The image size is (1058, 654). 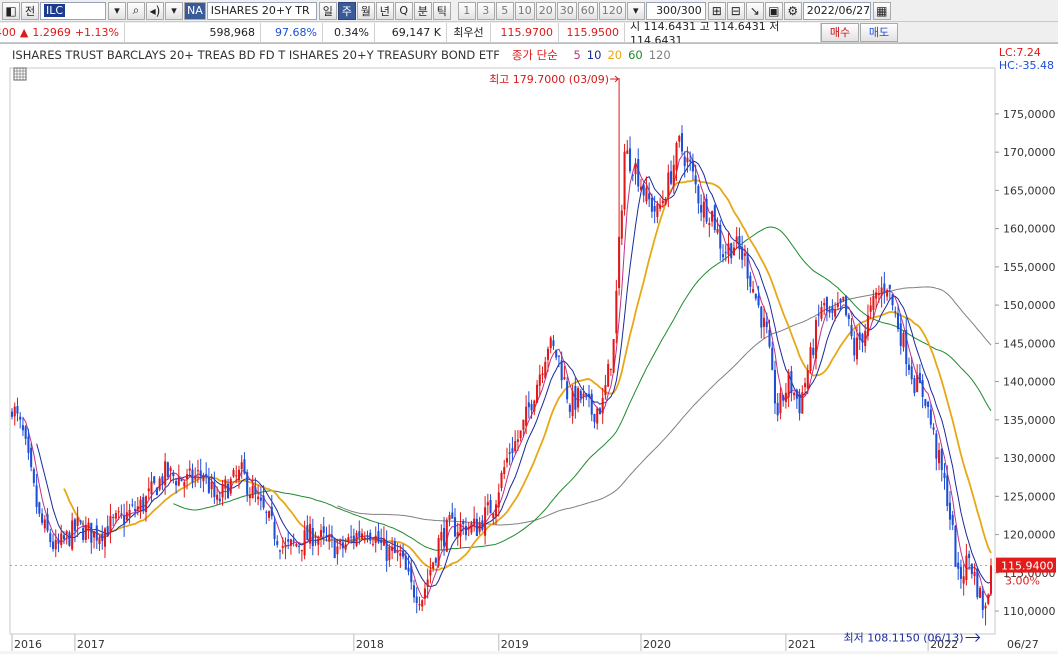 What do you see at coordinates (504, 10) in the screenshot?
I see `interval-button: 5` at bounding box center [504, 10].